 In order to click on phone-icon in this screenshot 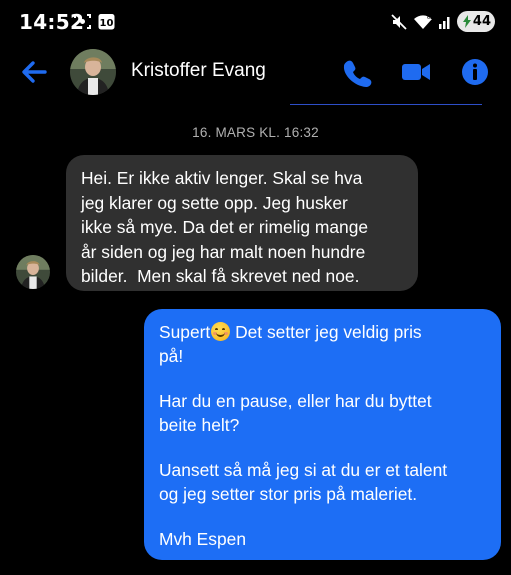, I will do `click(357, 72)`.